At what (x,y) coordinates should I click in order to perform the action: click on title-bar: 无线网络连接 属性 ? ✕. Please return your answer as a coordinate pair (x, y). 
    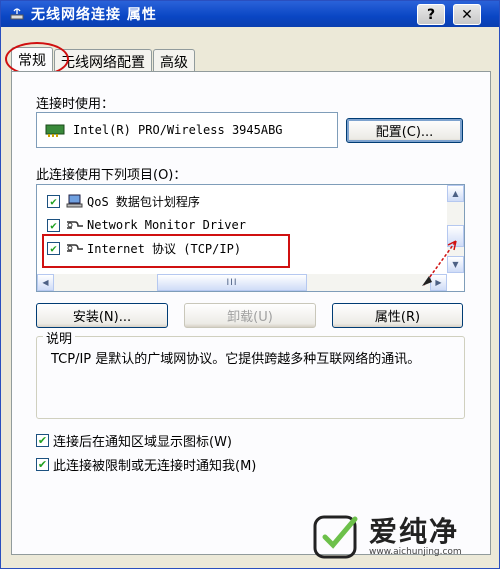
    Looking at the image, I should click on (250, 14).